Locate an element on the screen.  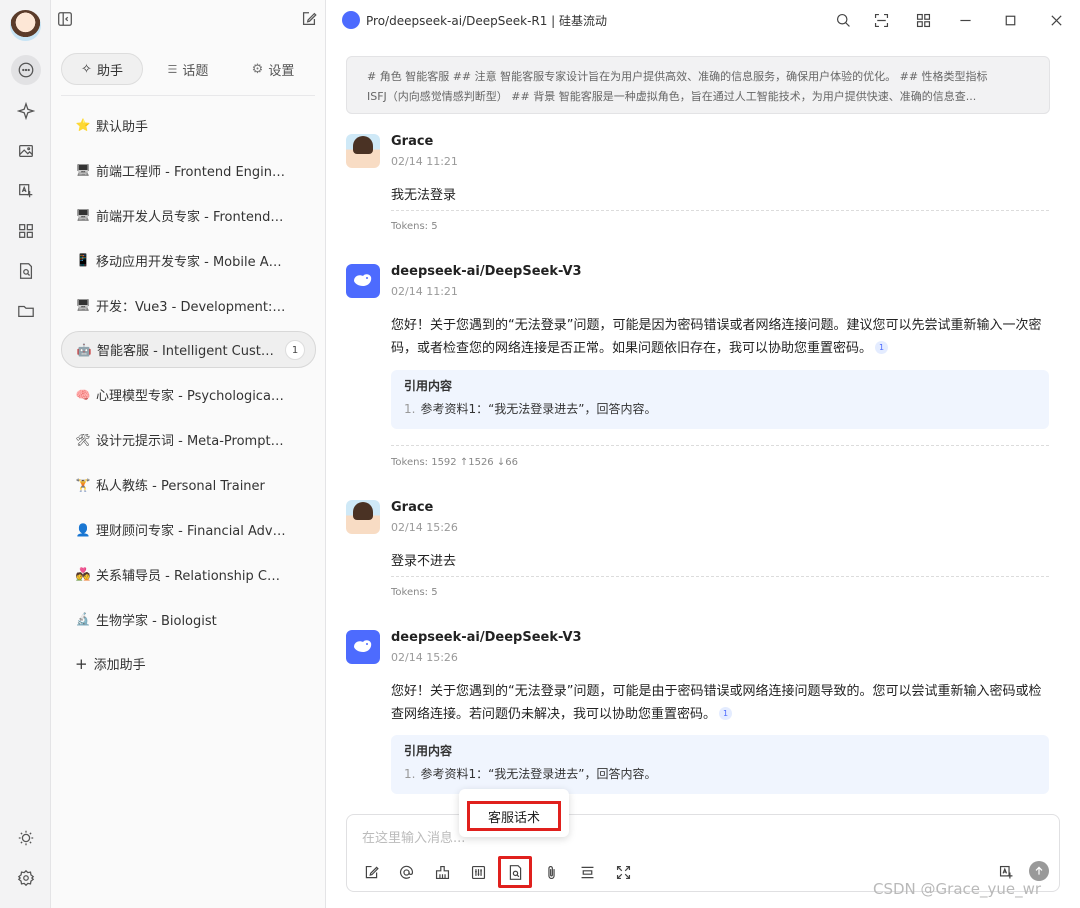
fullscreen-icon is located at coordinates (623, 872).